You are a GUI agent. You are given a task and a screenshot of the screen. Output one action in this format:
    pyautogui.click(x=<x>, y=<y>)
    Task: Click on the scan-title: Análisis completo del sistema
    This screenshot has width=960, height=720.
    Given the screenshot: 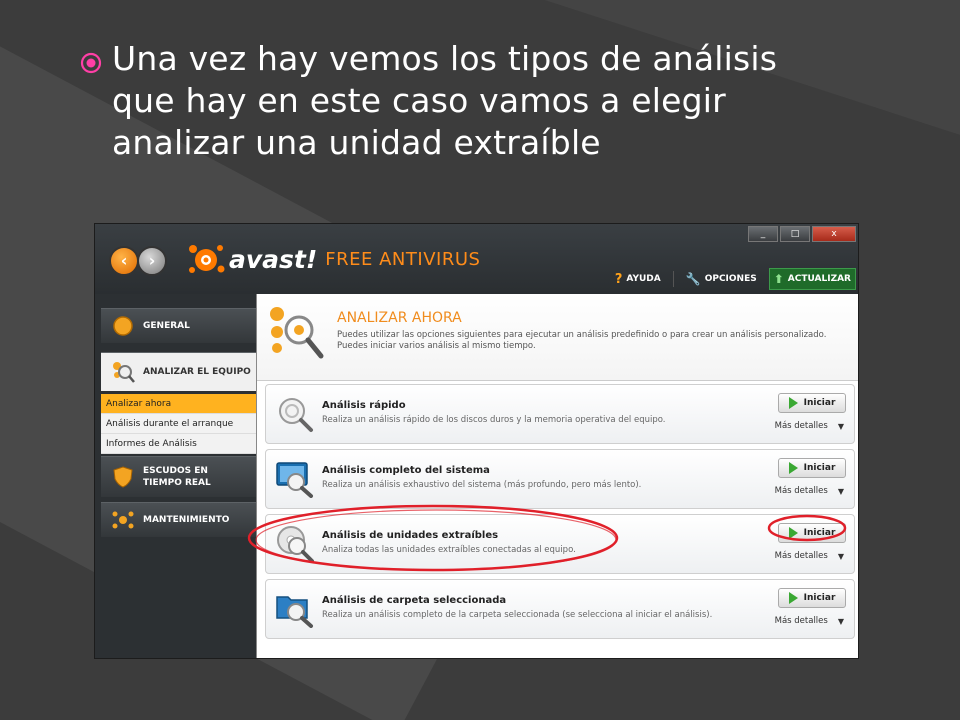 What is the action you would take?
    pyautogui.click(x=406, y=470)
    